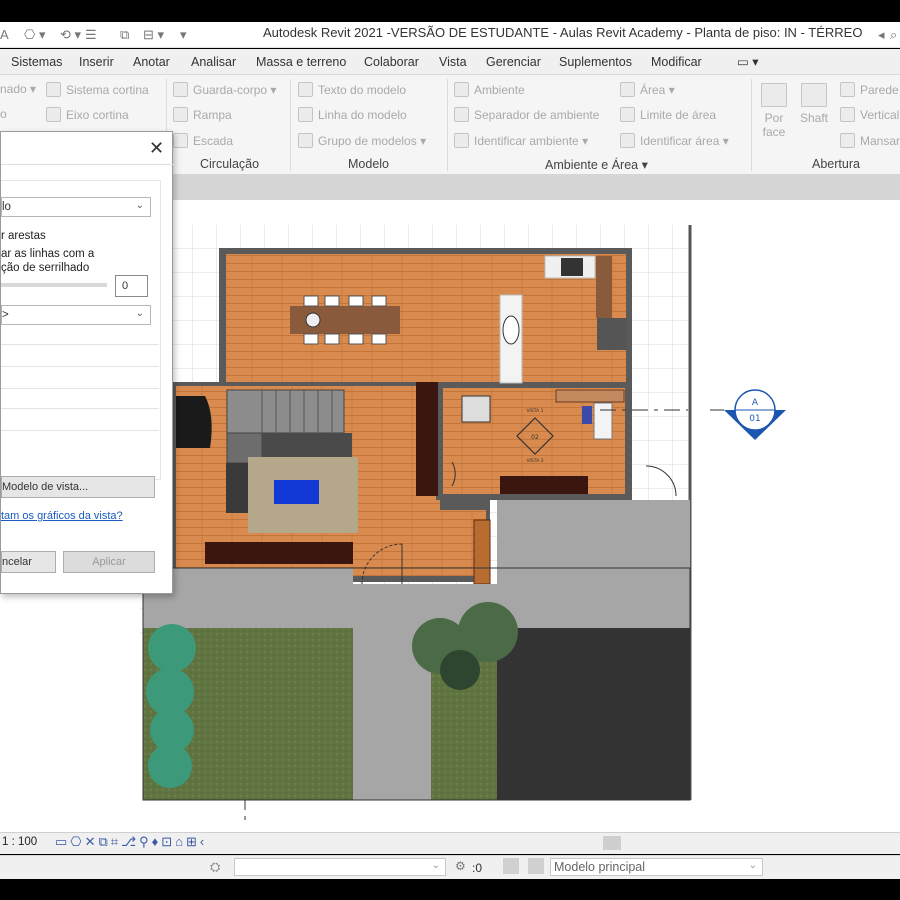 The height and width of the screenshot is (900, 900). What do you see at coordinates (109, 562) in the screenshot?
I see `apply-button: Aplicar` at bounding box center [109, 562].